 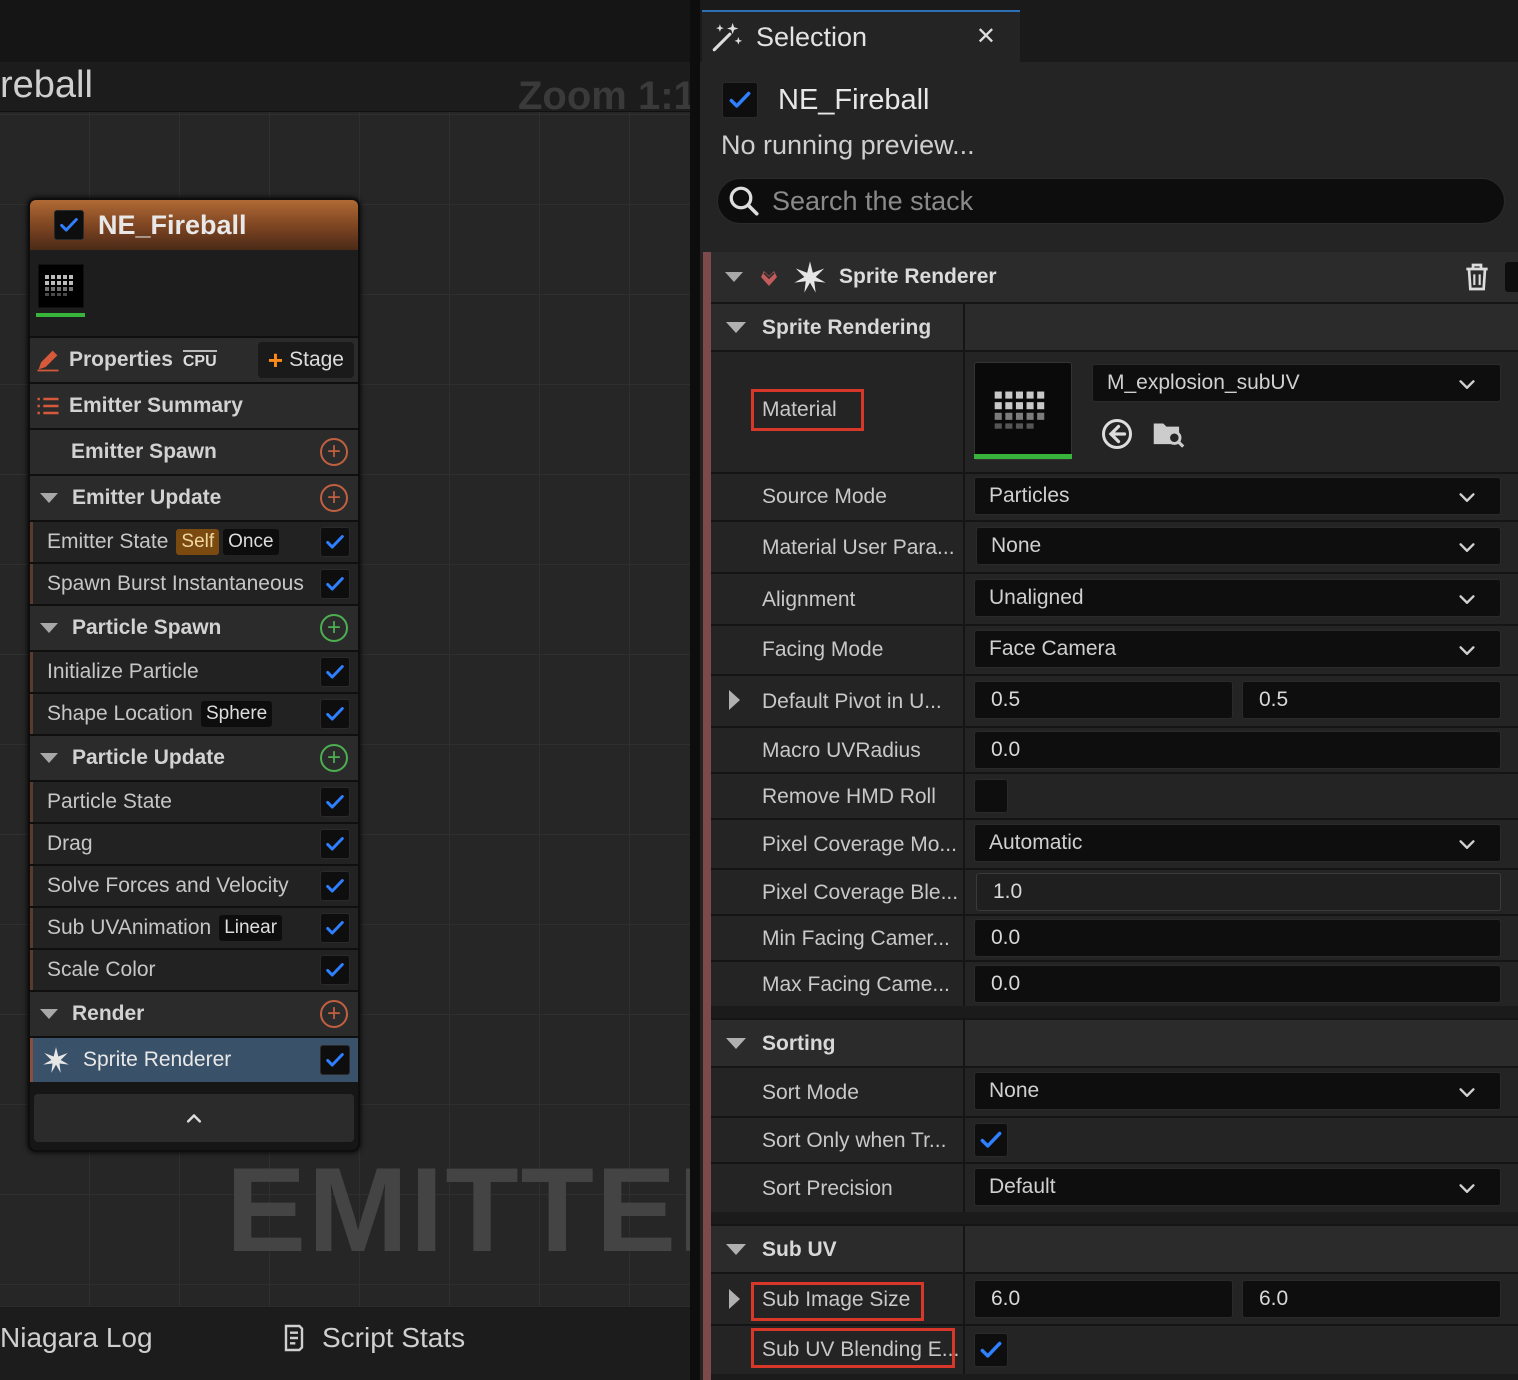 I want to click on material-thumbnail, so click(x=1023, y=411).